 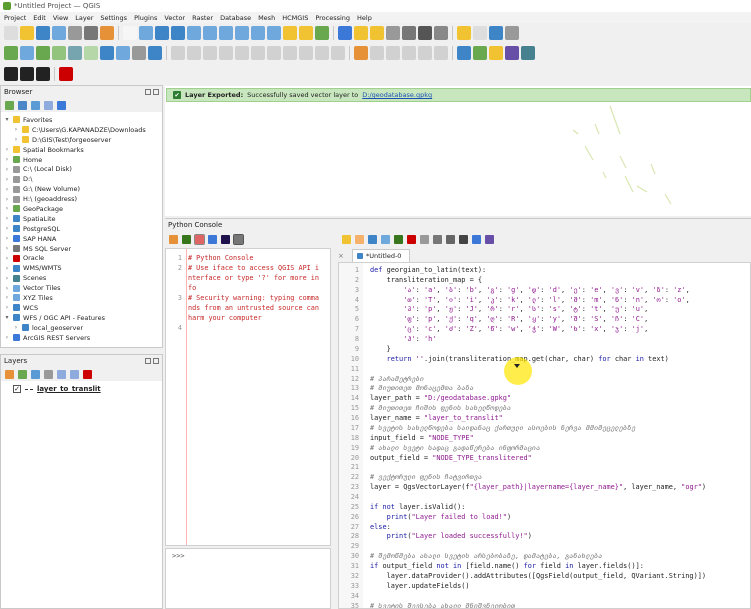 I want to click on expand-all-icon, so click(x=61, y=374).